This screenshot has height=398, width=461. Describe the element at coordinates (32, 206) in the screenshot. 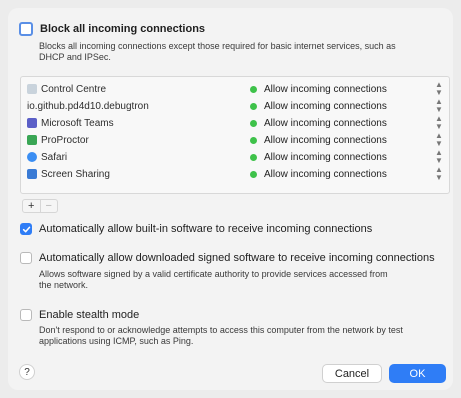

I see `add-app-button: +` at that location.